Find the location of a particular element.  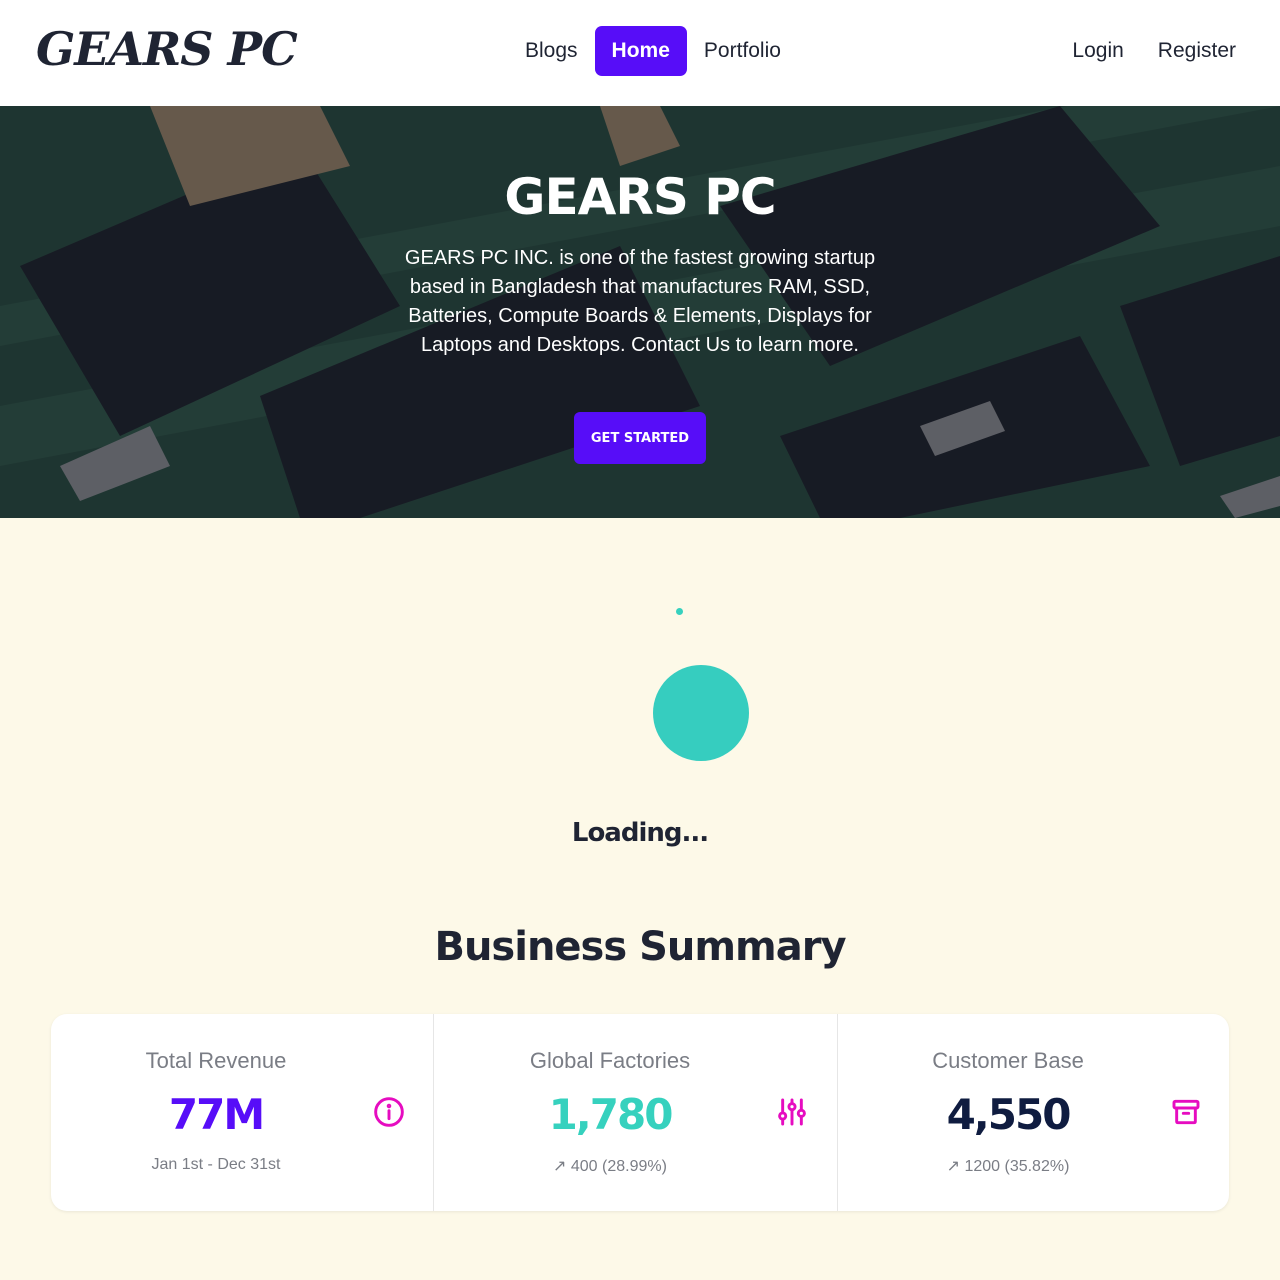

archive-icon is located at coordinates (1186, 1112).